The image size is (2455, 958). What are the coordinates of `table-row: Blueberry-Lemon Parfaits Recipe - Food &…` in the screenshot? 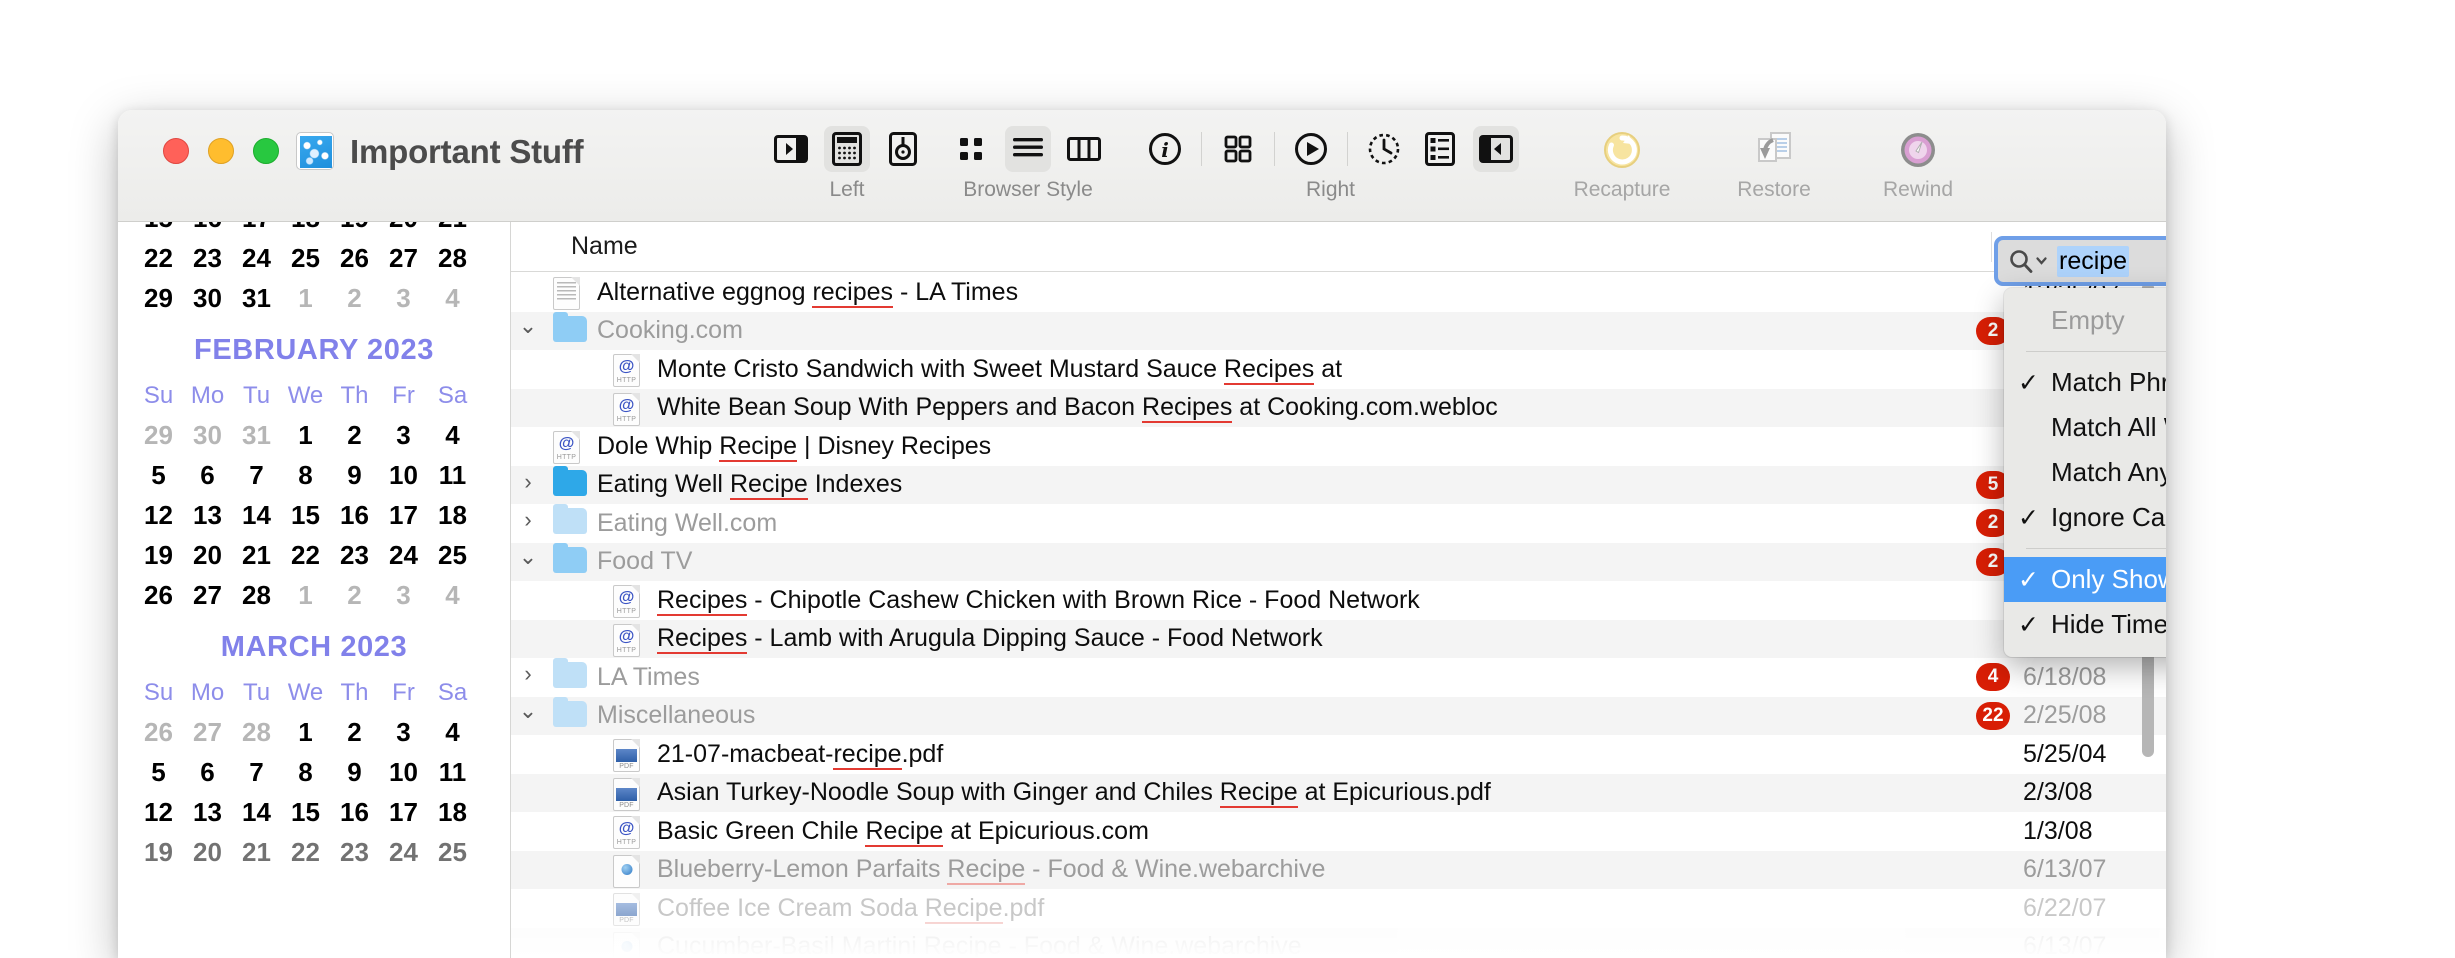 It's located at (1338, 869).